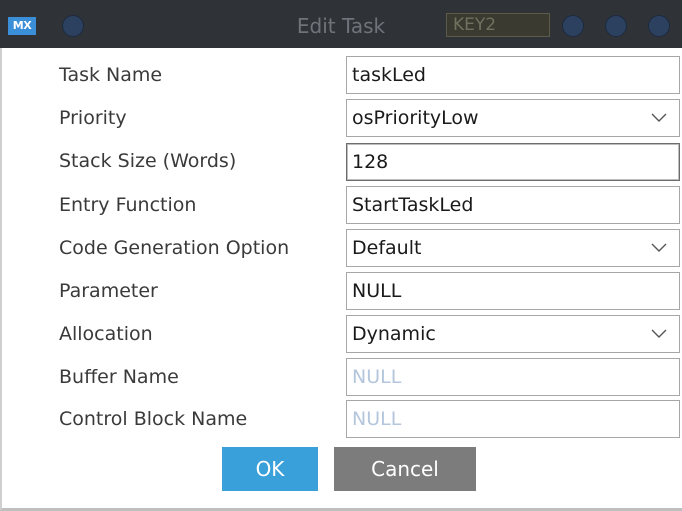  Describe the element at coordinates (148, 161) in the screenshot. I see `stack-size-label: Stack Size (Words)` at that location.